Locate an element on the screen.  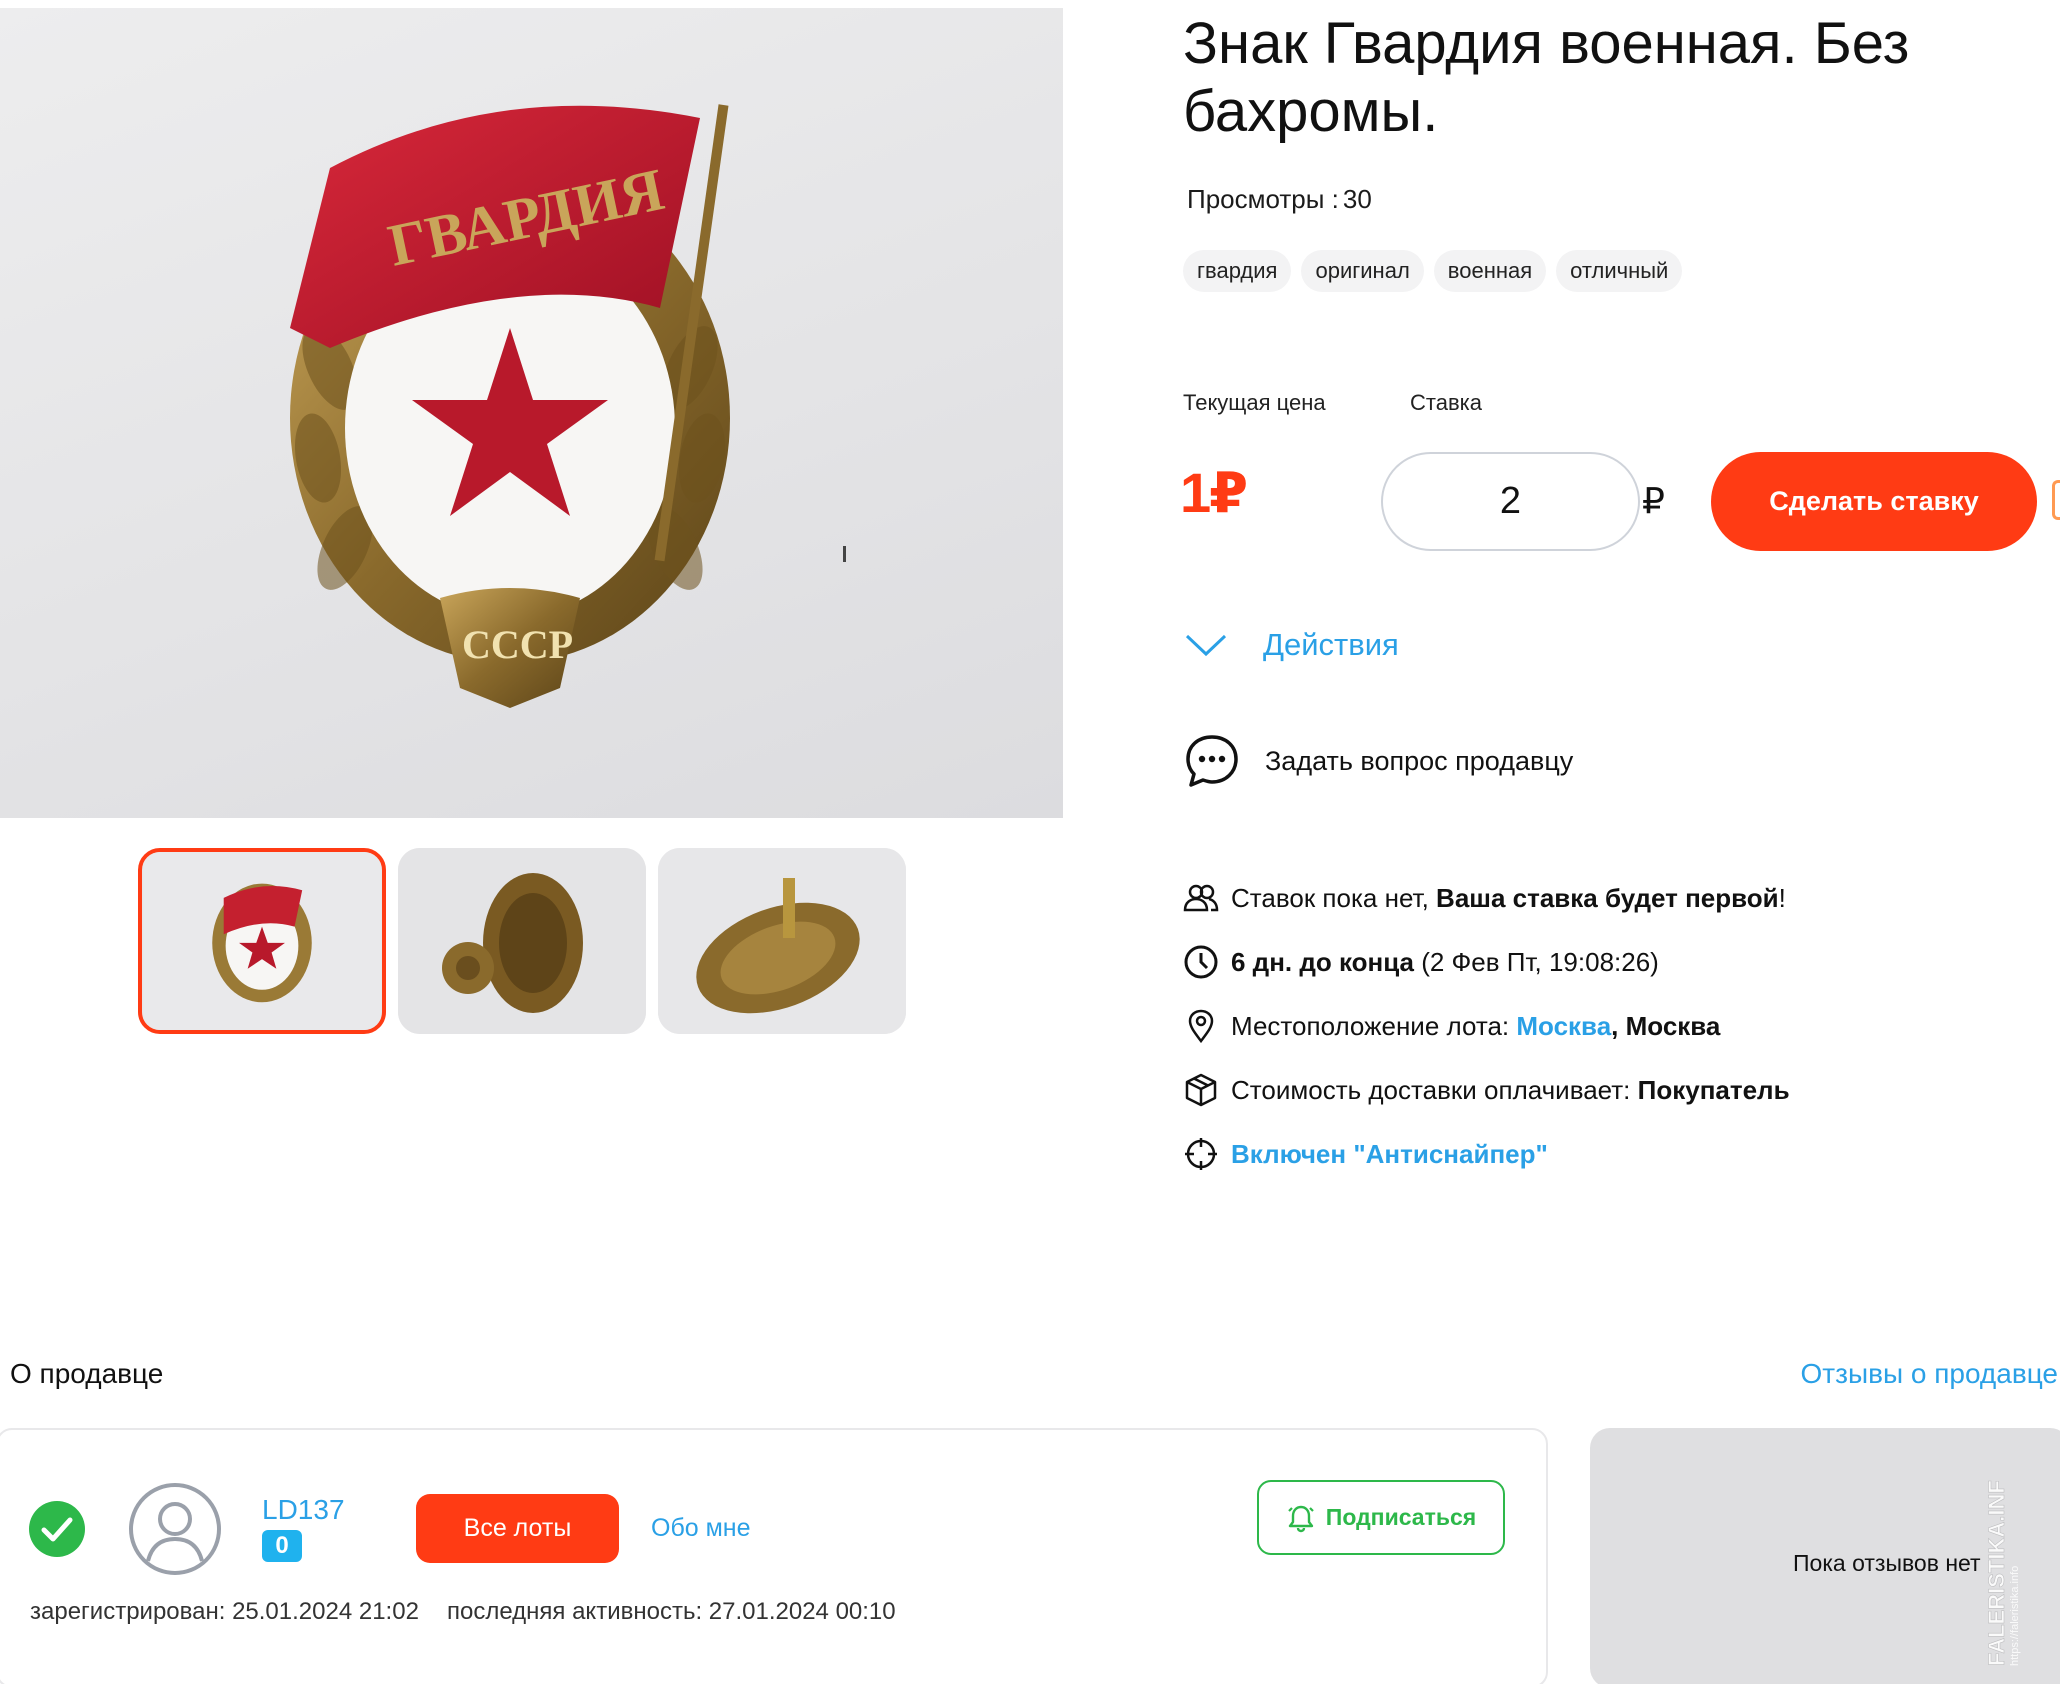
all-lots-button: Все лоты is located at coordinates (517, 1528).